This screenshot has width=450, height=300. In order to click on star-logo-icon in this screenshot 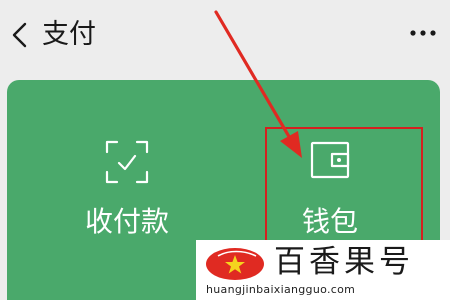, I will do `click(235, 264)`.